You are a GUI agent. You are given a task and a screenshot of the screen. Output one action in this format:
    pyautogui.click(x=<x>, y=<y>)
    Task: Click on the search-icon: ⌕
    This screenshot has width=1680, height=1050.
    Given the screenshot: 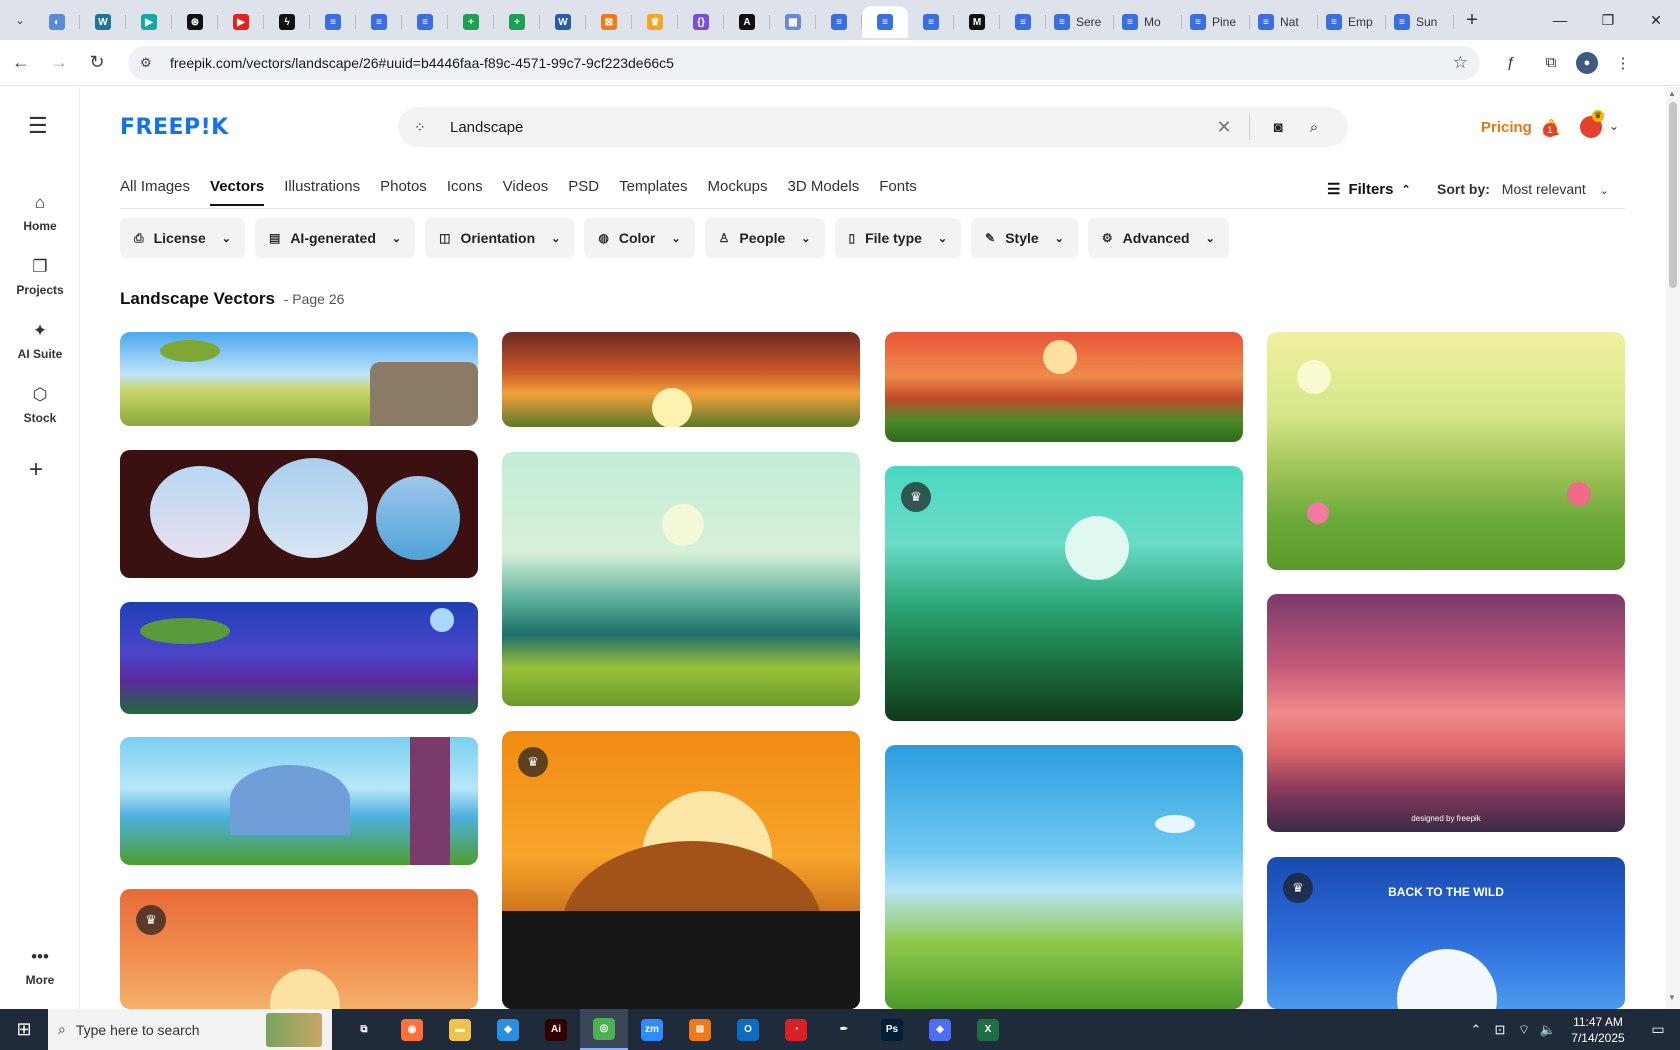 What is the action you would take?
    pyautogui.click(x=1314, y=127)
    